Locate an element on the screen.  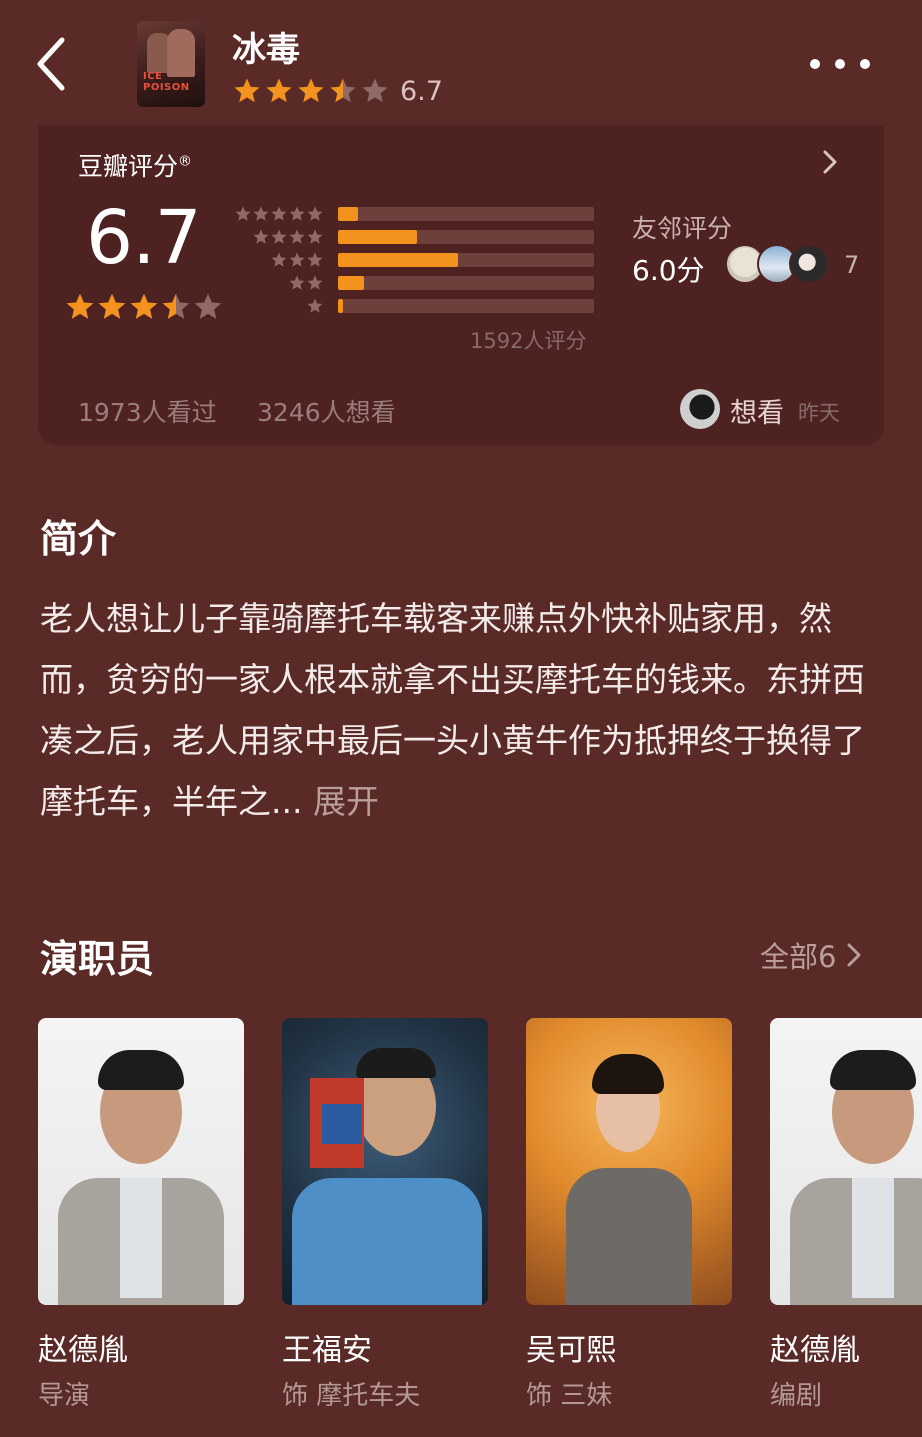
cast-role: 编剧 is located at coordinates (796, 1396).